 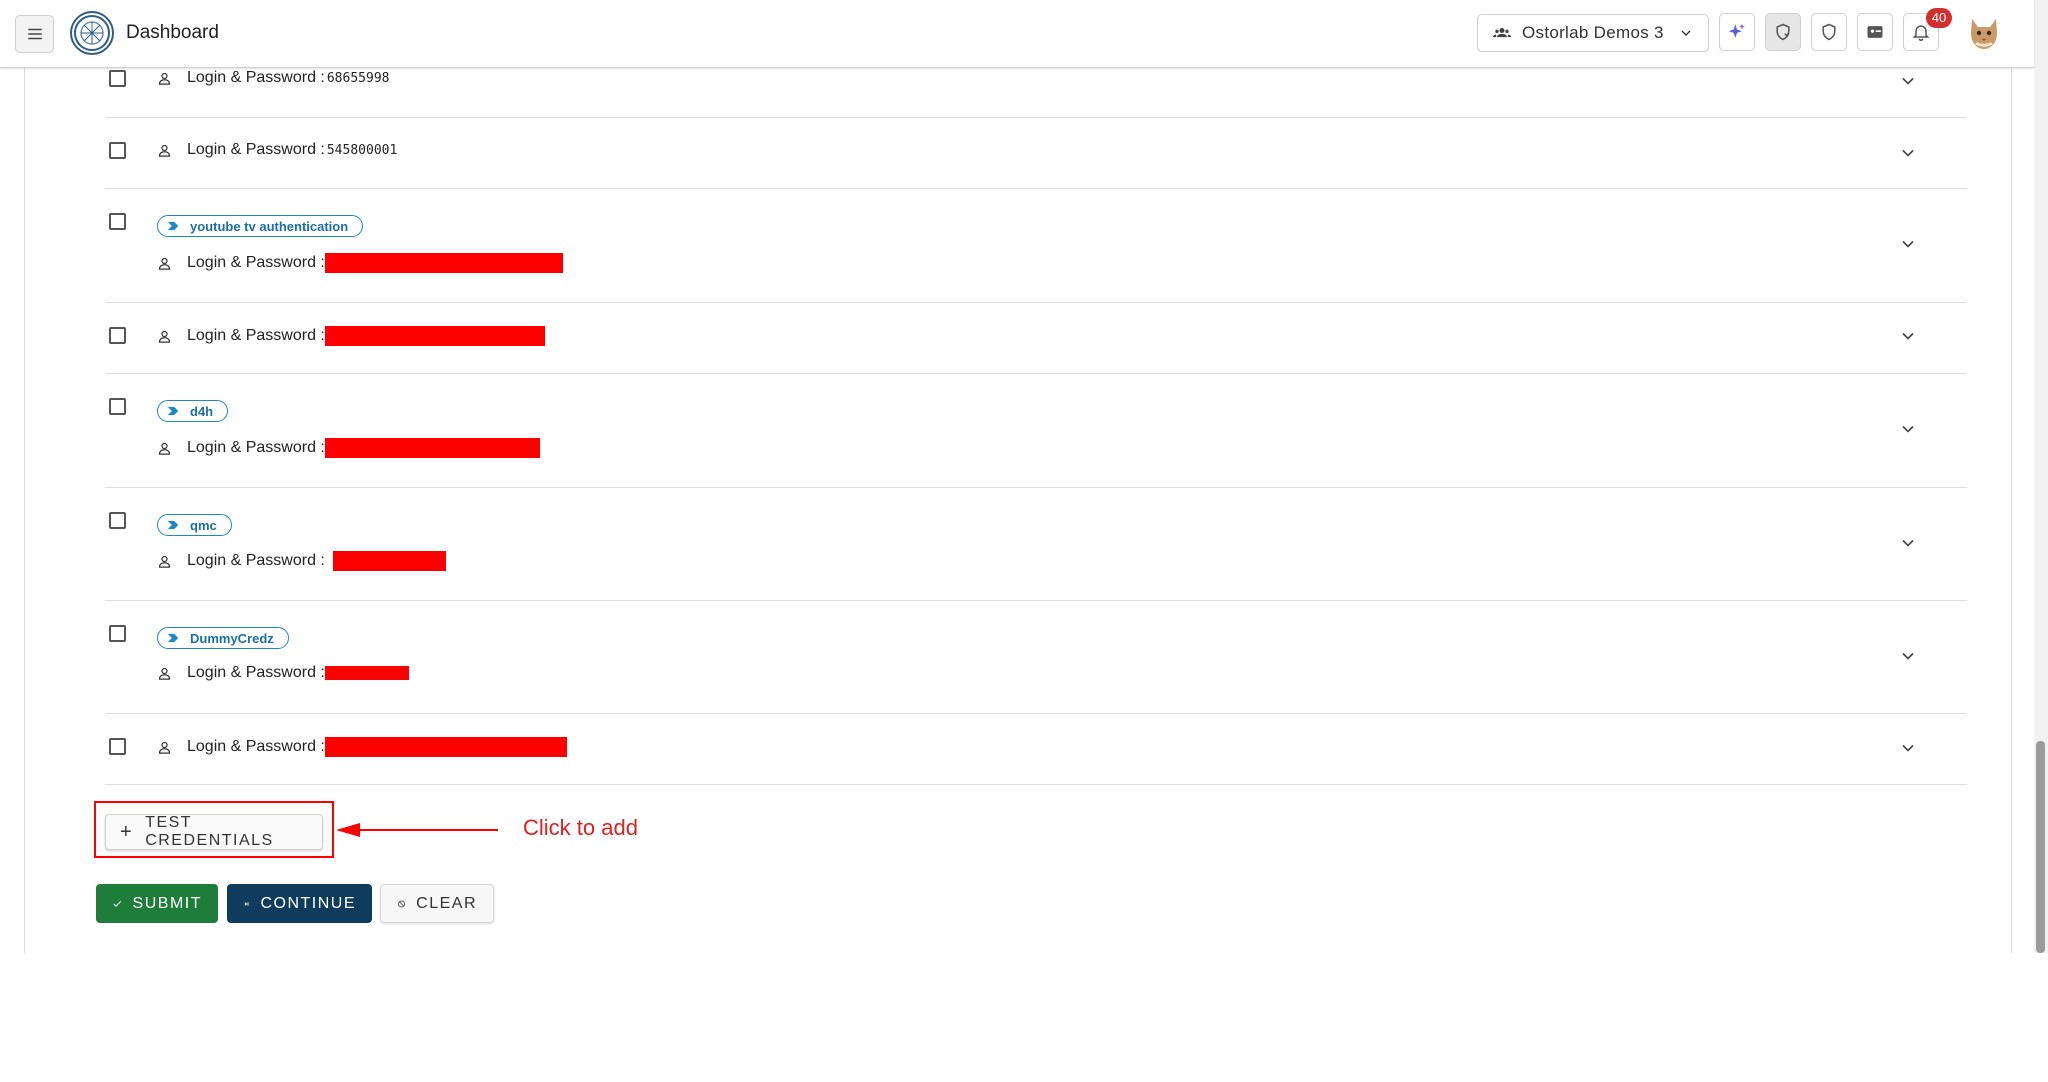 I want to click on user-avatar, so click(x=1984, y=33).